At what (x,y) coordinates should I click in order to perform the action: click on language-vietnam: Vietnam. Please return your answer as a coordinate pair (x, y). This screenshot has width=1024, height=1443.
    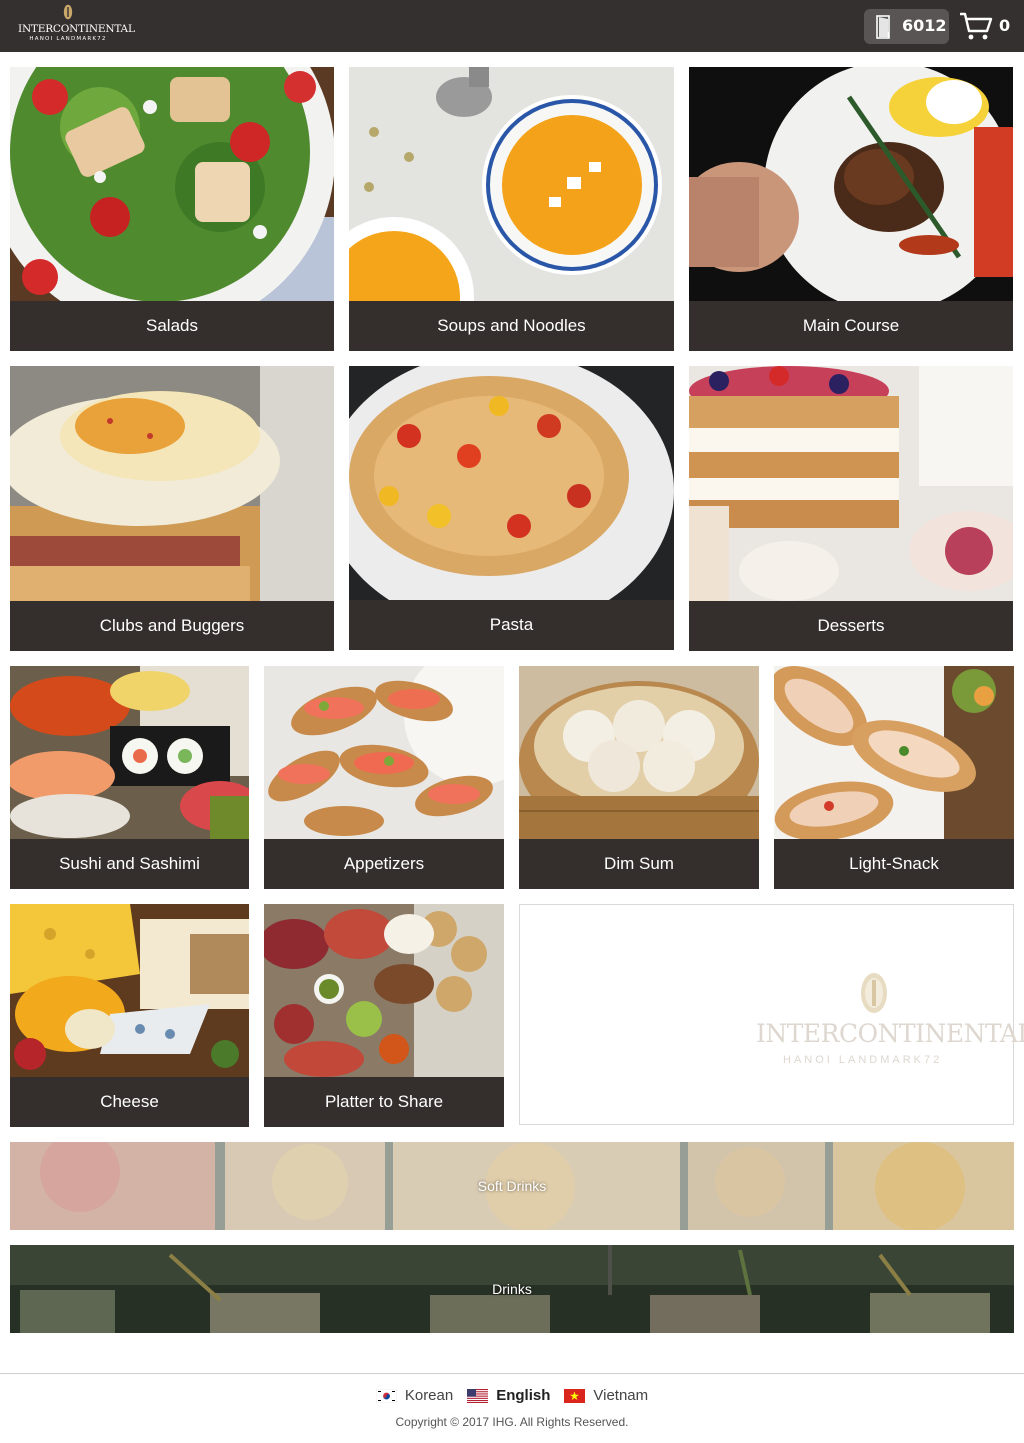
    Looking at the image, I should click on (606, 1395).